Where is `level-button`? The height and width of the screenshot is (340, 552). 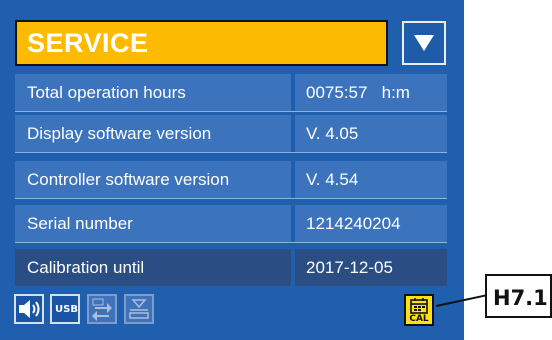 level-button is located at coordinates (139, 309).